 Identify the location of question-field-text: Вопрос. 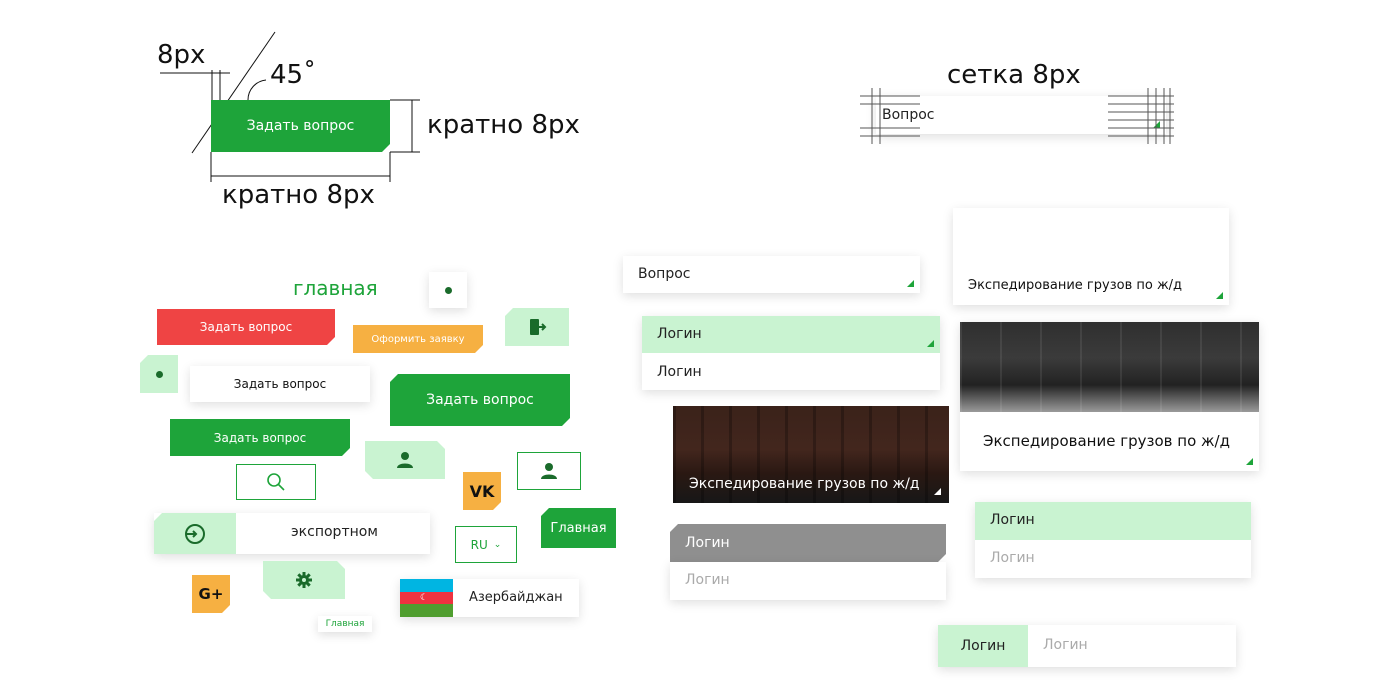
(664, 274).